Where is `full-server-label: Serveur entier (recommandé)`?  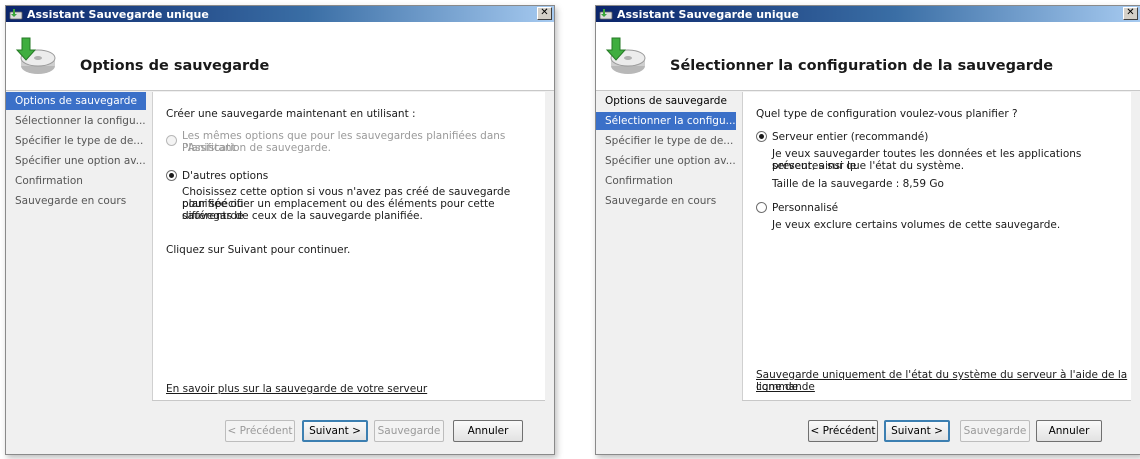 full-server-label: Serveur entier (recommandé) is located at coordinates (850, 137).